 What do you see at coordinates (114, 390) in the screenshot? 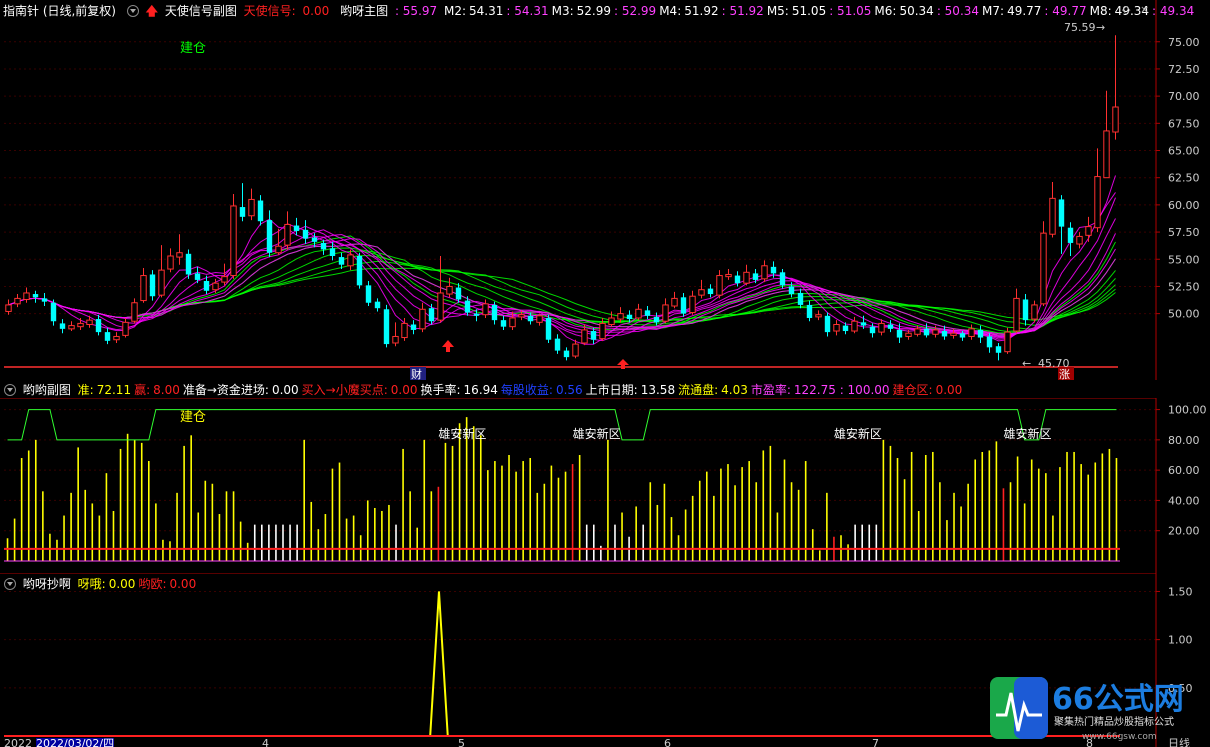
I see `sub-item-value: 72.11` at bounding box center [114, 390].